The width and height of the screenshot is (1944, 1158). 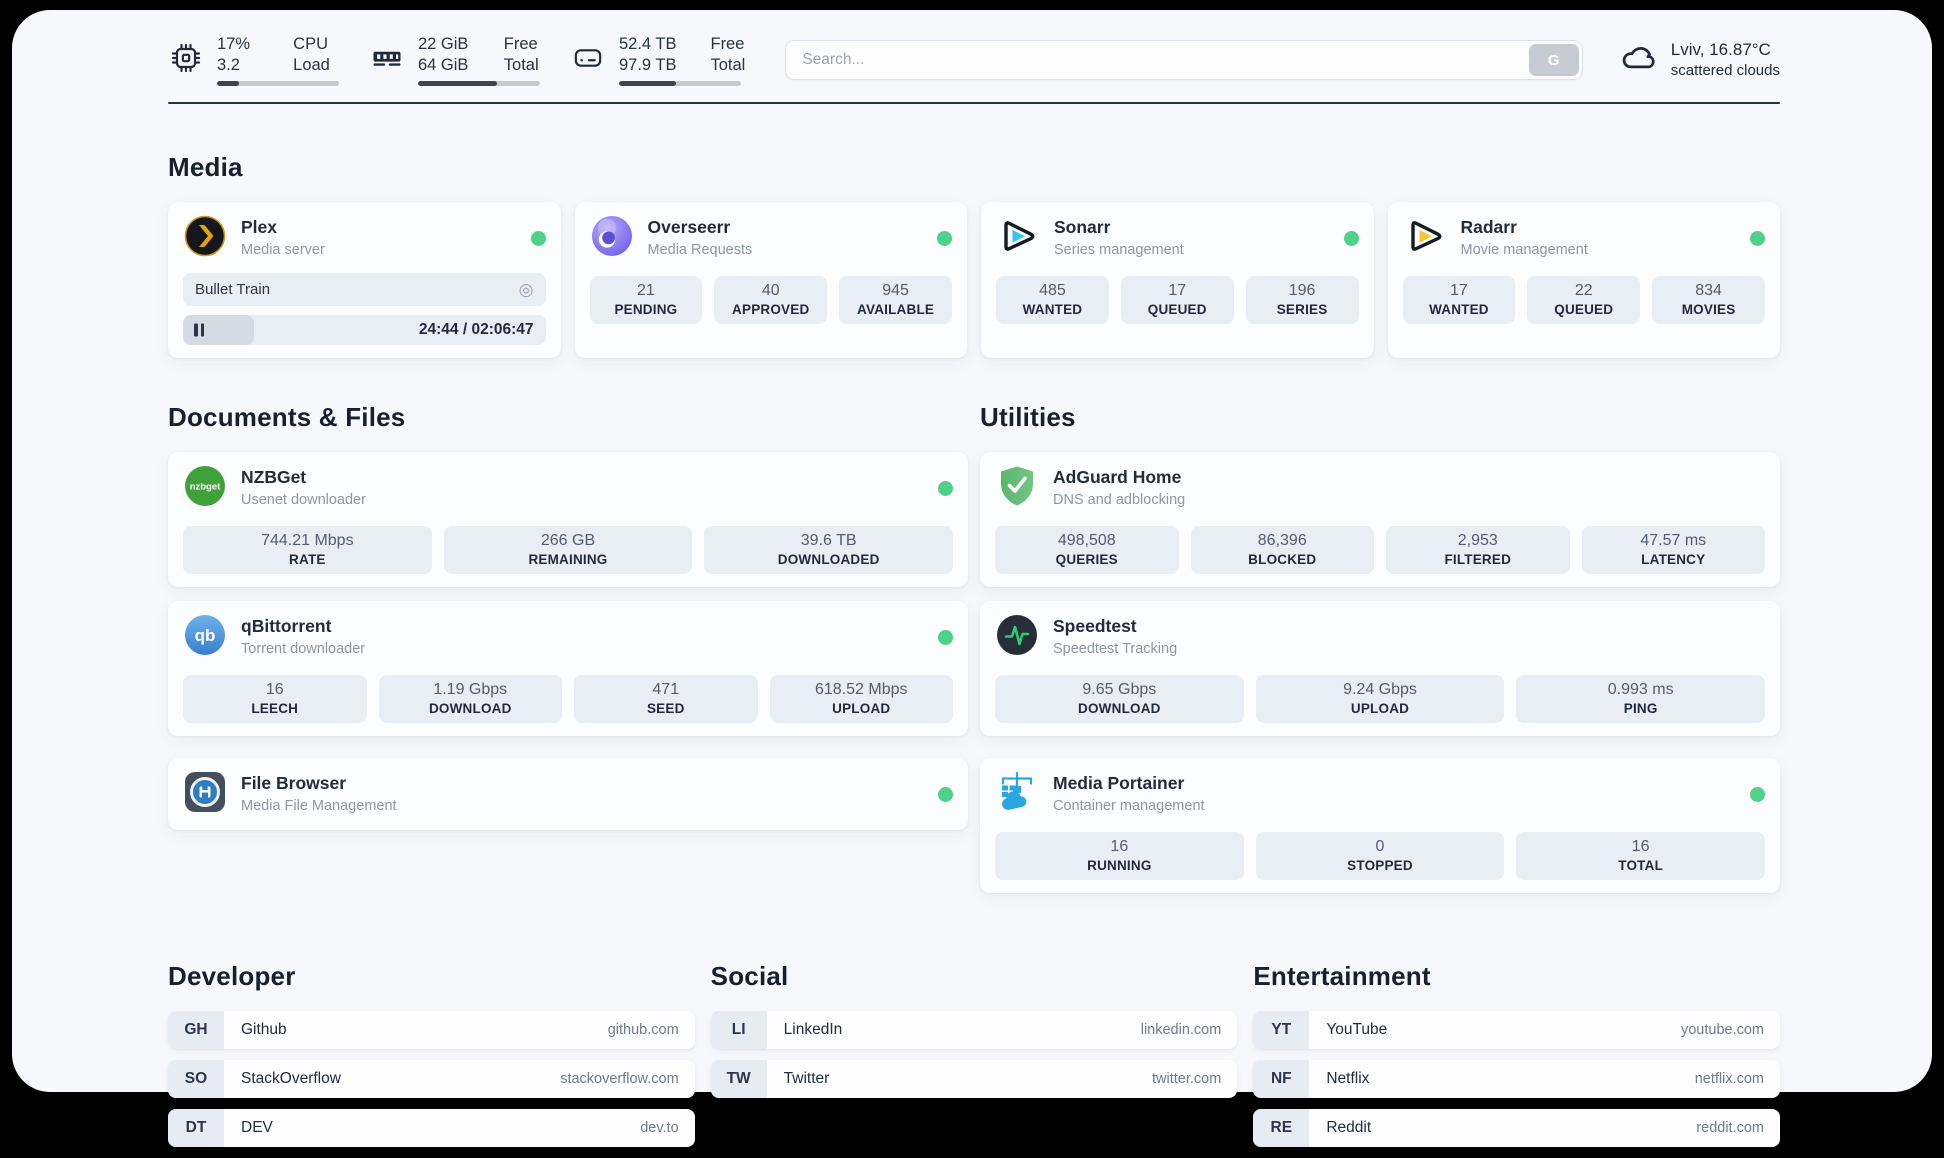 What do you see at coordinates (861, 699) in the screenshot?
I see `stat-tile: 618.52 Mbps UPLOAD` at bounding box center [861, 699].